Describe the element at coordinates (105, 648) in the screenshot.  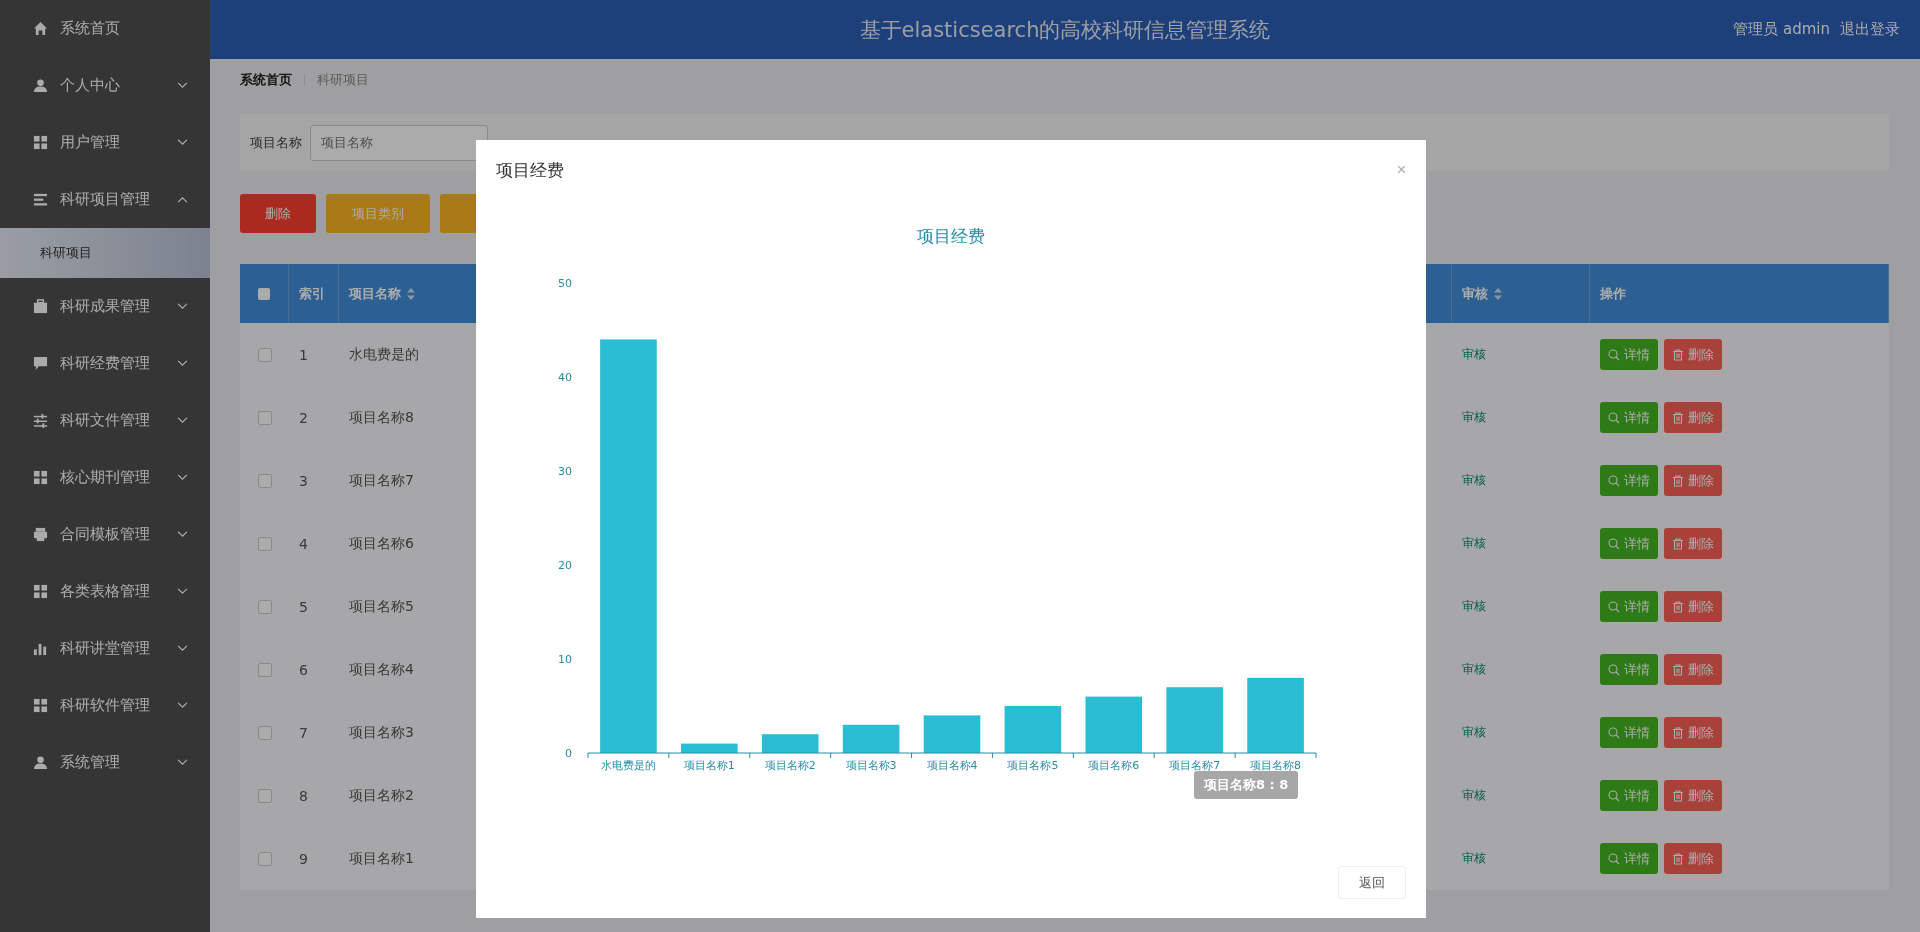
I see `sidebar-item: 科研讲堂管理` at that location.